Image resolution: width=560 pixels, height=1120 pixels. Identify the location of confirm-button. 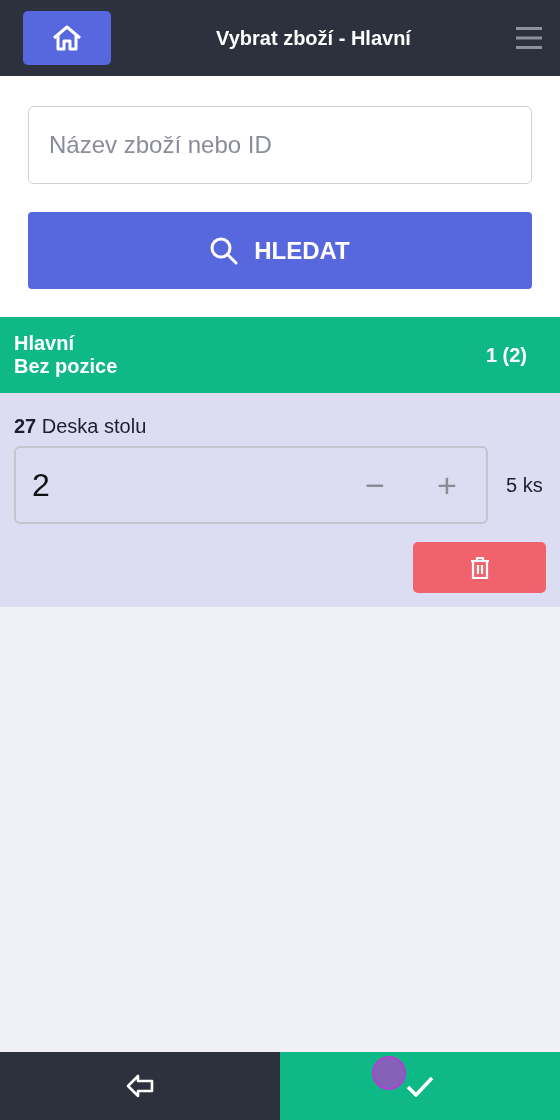
(420, 1086).